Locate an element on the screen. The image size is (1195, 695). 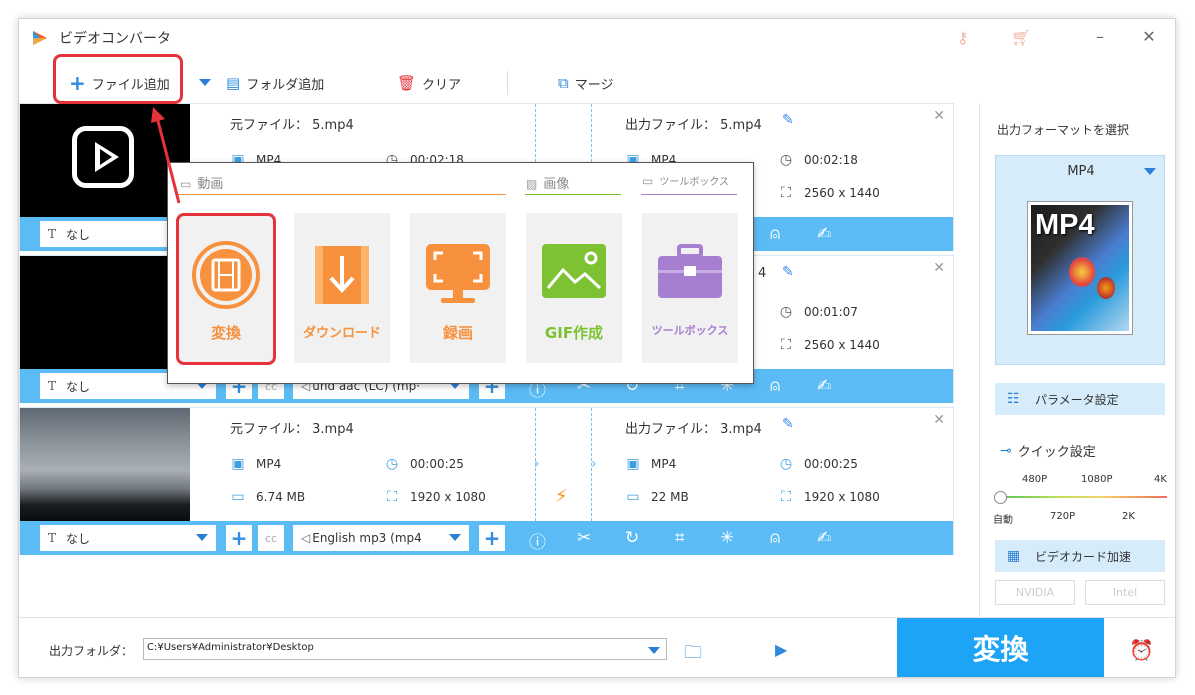
add-subtitle-button: + is located at coordinates (239, 538).